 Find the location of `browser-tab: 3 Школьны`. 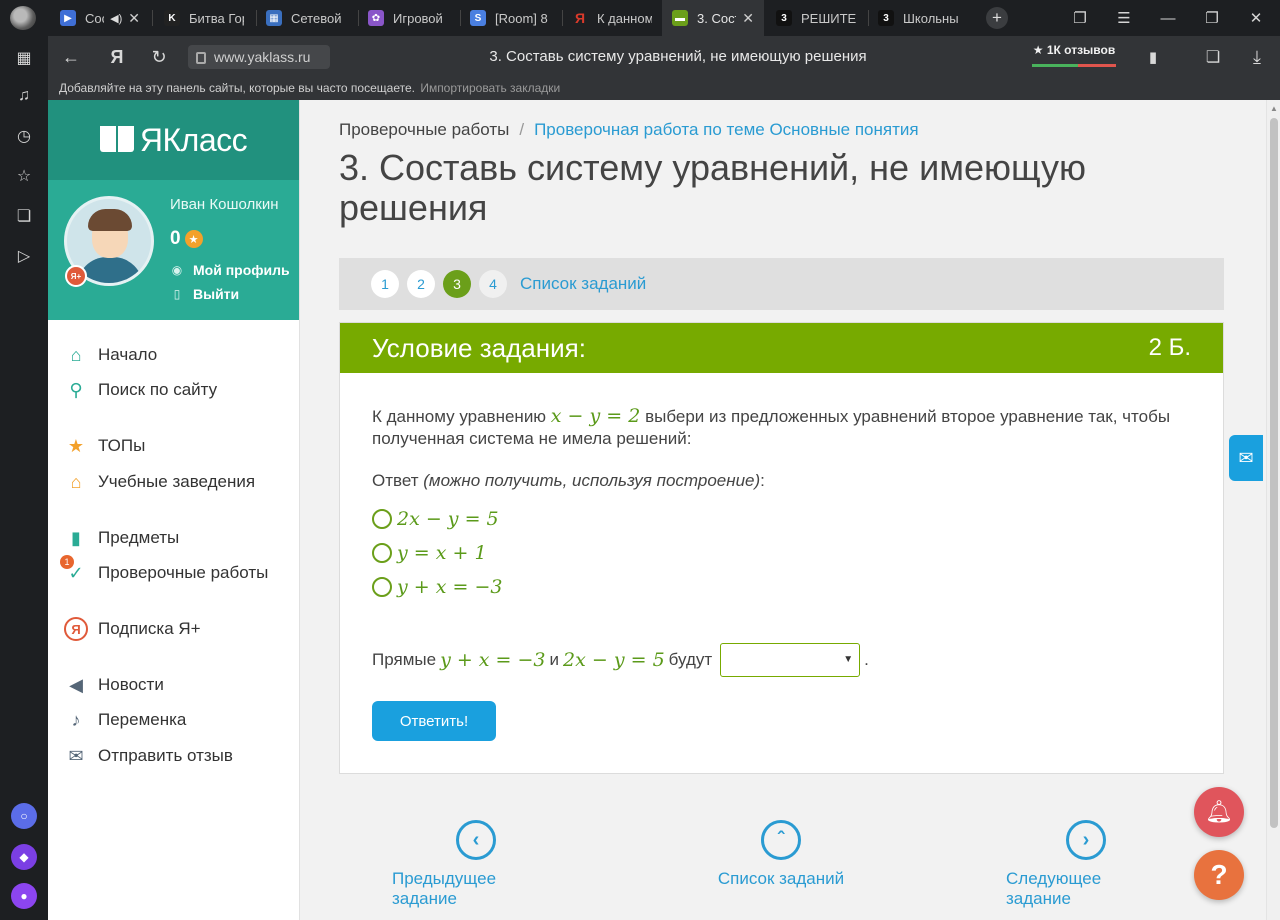

browser-tab: 3 Школьны is located at coordinates (918, 18).